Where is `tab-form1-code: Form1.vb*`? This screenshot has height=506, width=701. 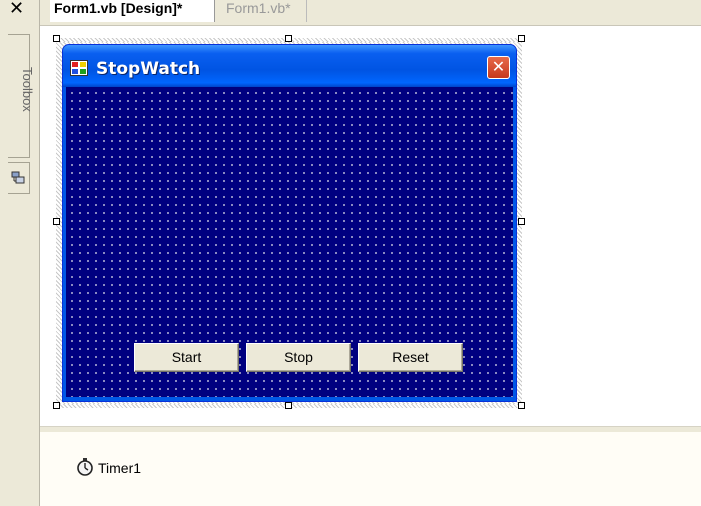 tab-form1-code: Form1.vb* is located at coordinates (264, 11).